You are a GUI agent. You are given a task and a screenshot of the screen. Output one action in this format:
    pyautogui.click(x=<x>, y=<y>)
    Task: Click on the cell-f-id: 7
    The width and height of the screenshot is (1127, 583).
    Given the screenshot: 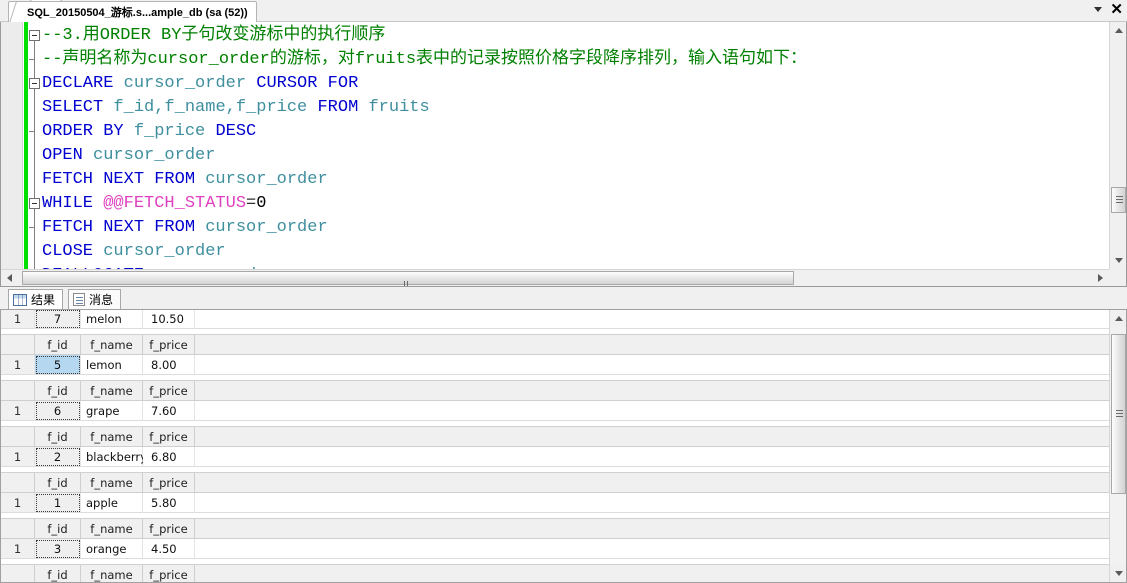 What is the action you would take?
    pyautogui.click(x=58, y=319)
    